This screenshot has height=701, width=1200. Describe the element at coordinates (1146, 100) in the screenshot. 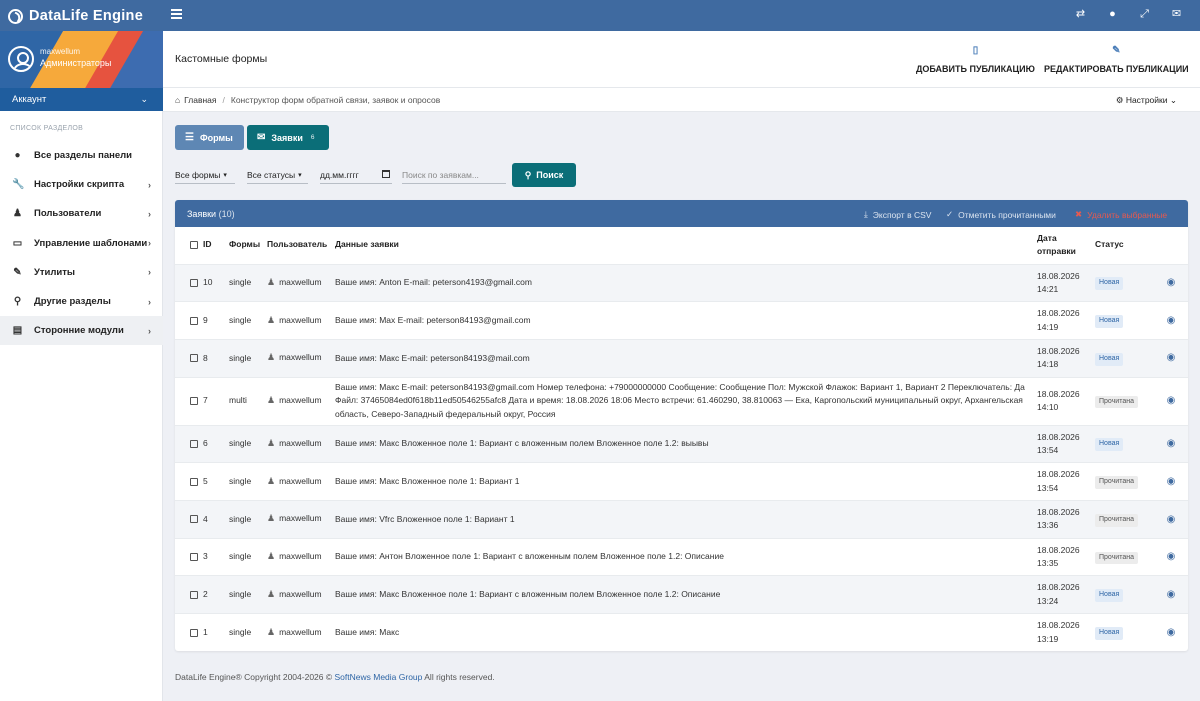

I see `settings-dropdown: ⚙ Настройки ⌄` at that location.